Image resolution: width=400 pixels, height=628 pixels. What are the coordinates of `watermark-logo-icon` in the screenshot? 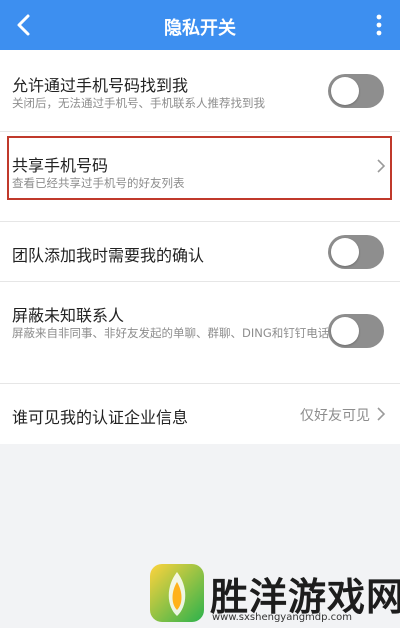 It's located at (177, 593).